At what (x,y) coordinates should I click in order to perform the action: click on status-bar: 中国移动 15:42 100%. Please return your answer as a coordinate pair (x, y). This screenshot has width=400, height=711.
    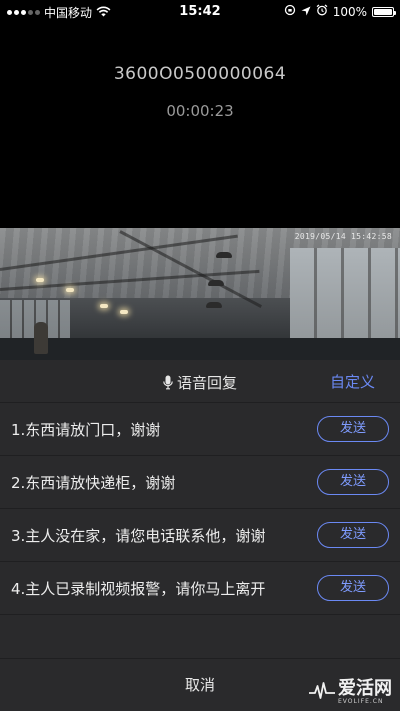
    Looking at the image, I should click on (200, 12).